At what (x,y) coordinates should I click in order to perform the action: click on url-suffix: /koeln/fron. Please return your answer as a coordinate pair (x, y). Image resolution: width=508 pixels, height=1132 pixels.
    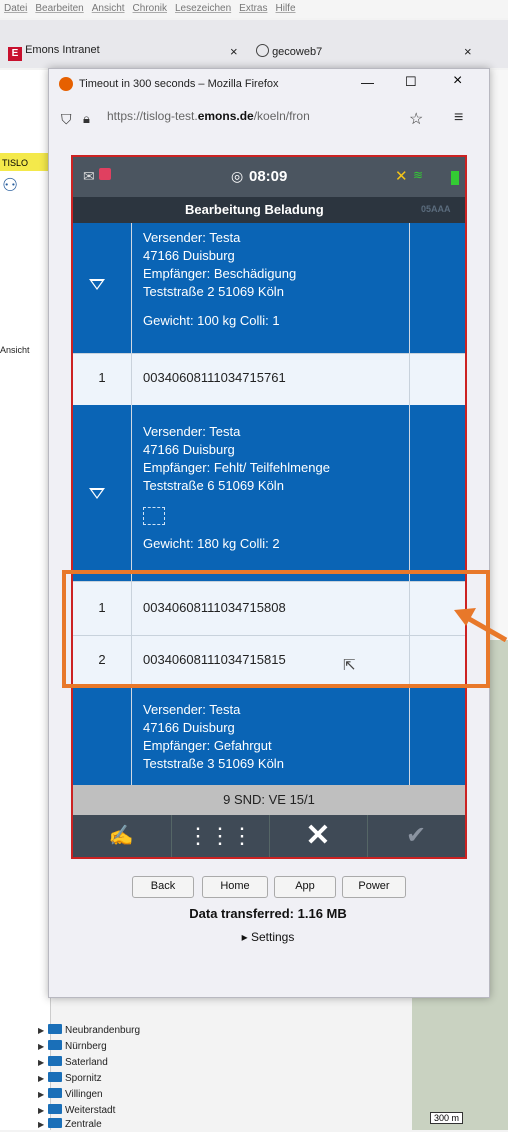
    Looking at the image, I should click on (281, 116).